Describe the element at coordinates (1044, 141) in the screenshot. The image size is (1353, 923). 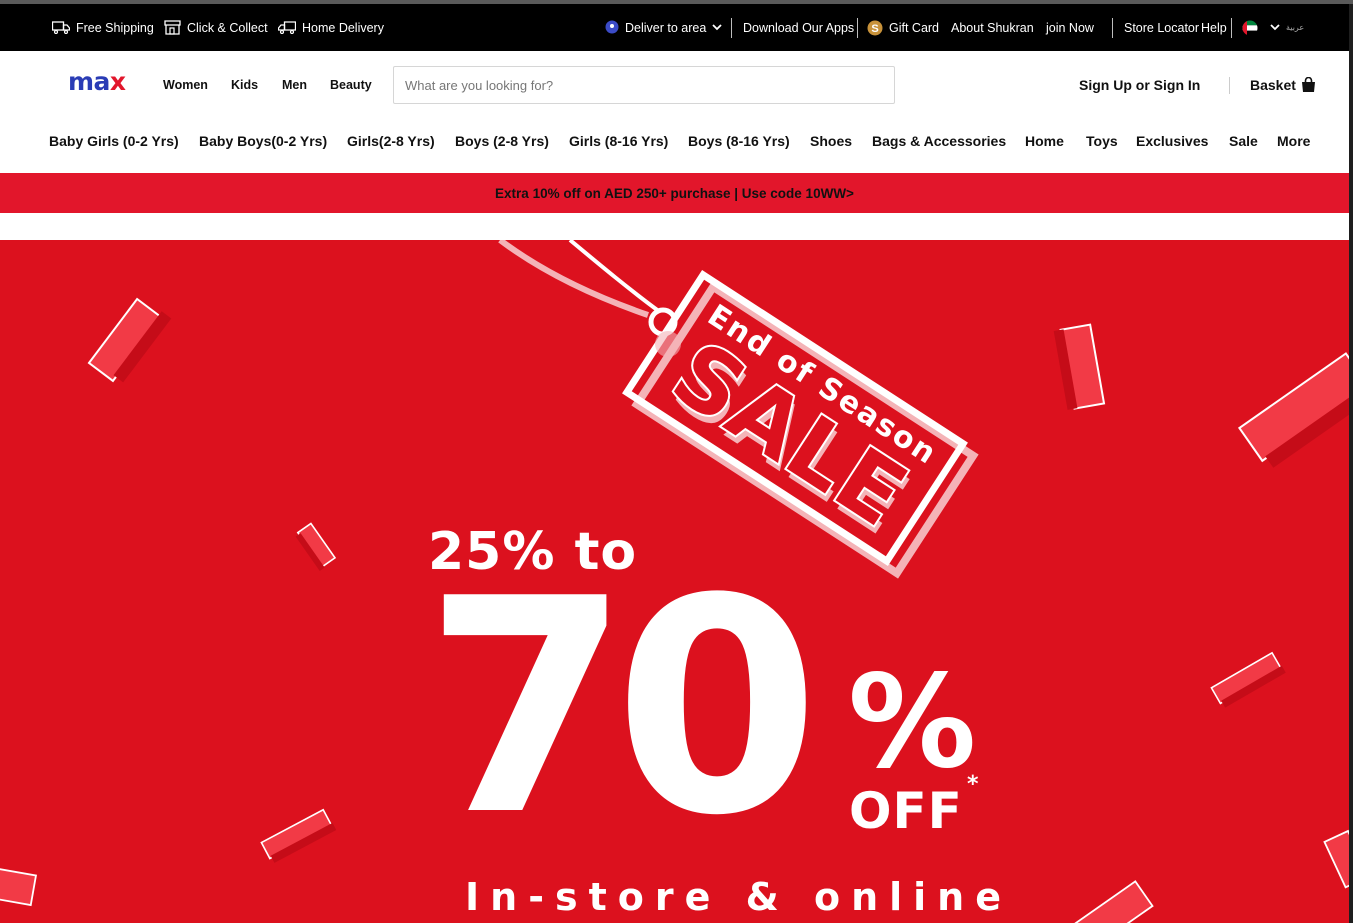
I see `cat-home: Home` at that location.